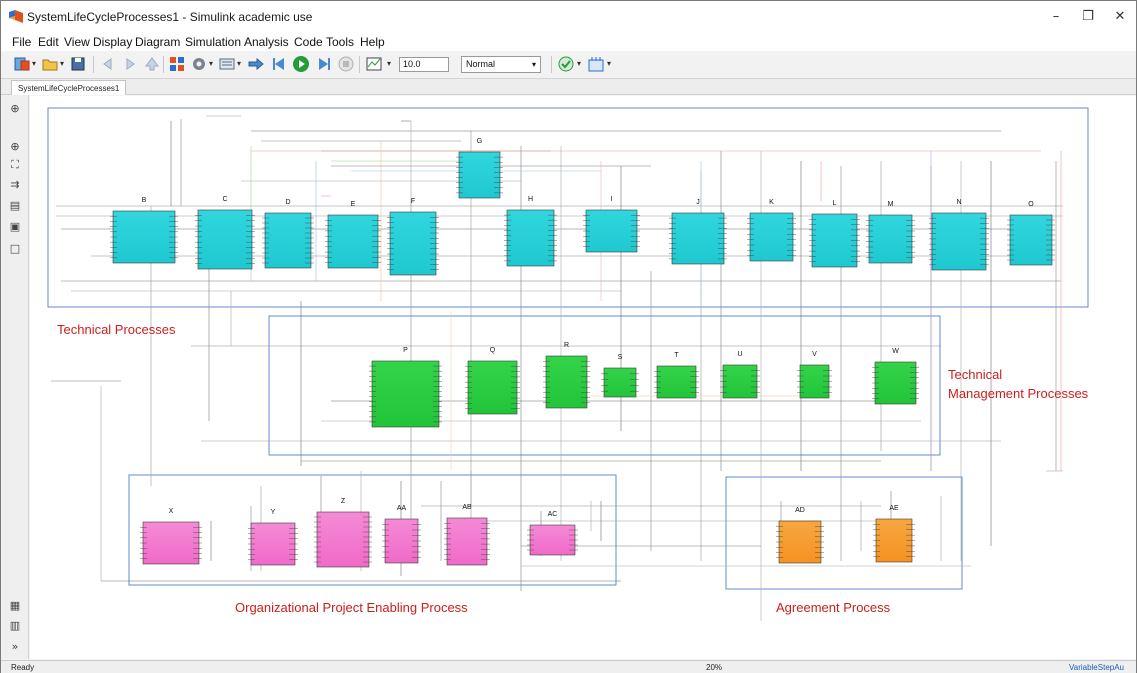  Describe the element at coordinates (553, 514) in the screenshot. I see `block-label-ac: AC` at that location.